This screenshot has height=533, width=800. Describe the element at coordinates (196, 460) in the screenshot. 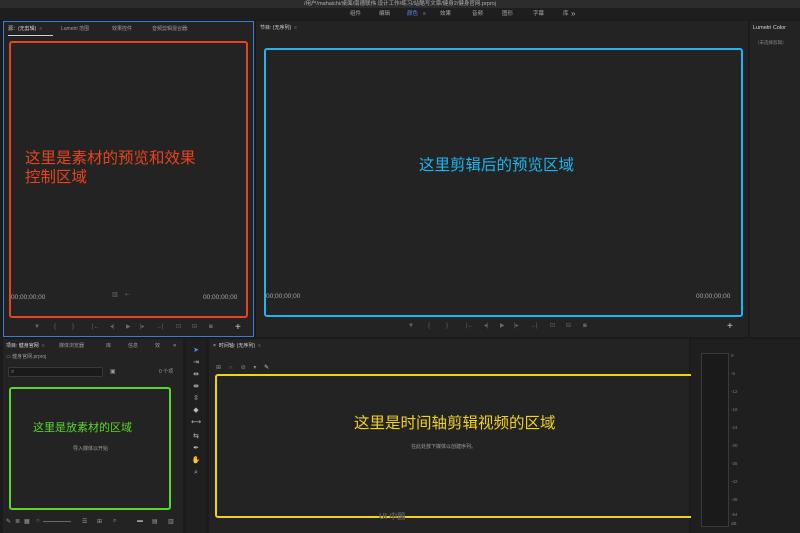

I see `hand-tool-icon: ✋` at that location.